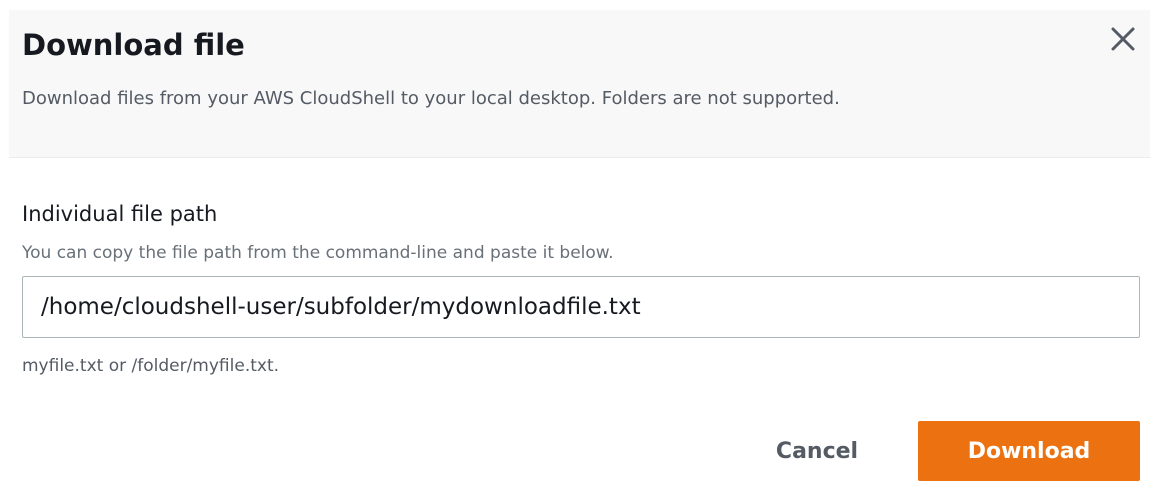 Image resolution: width=1150 pixels, height=481 pixels. I want to click on close-button, so click(1123, 39).